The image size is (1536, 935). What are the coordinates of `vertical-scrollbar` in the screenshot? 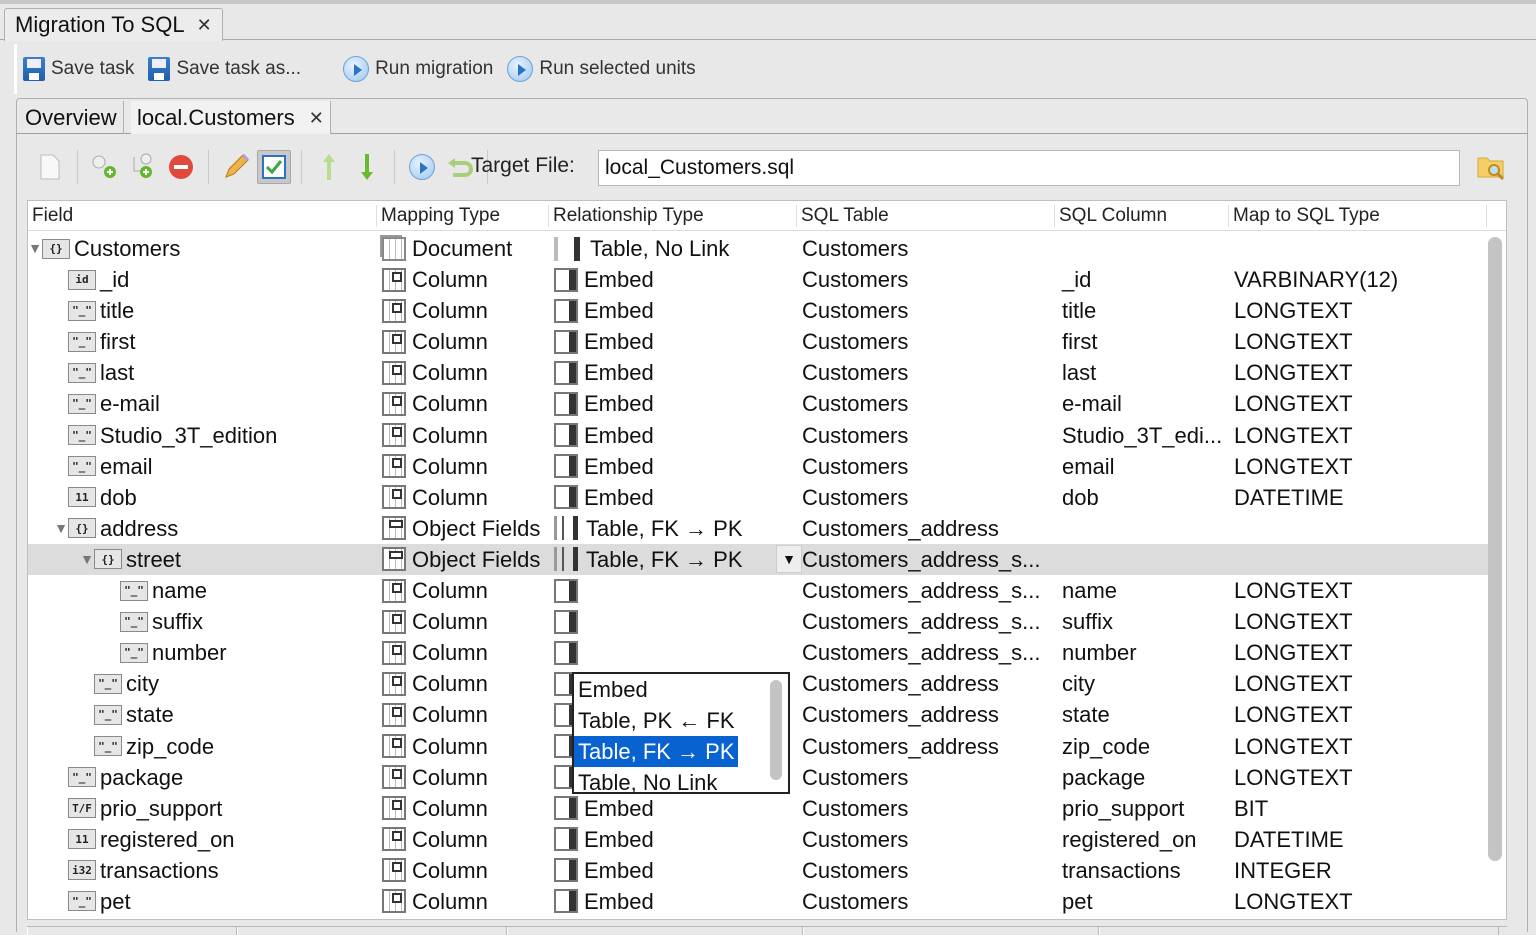 It's located at (1495, 549).